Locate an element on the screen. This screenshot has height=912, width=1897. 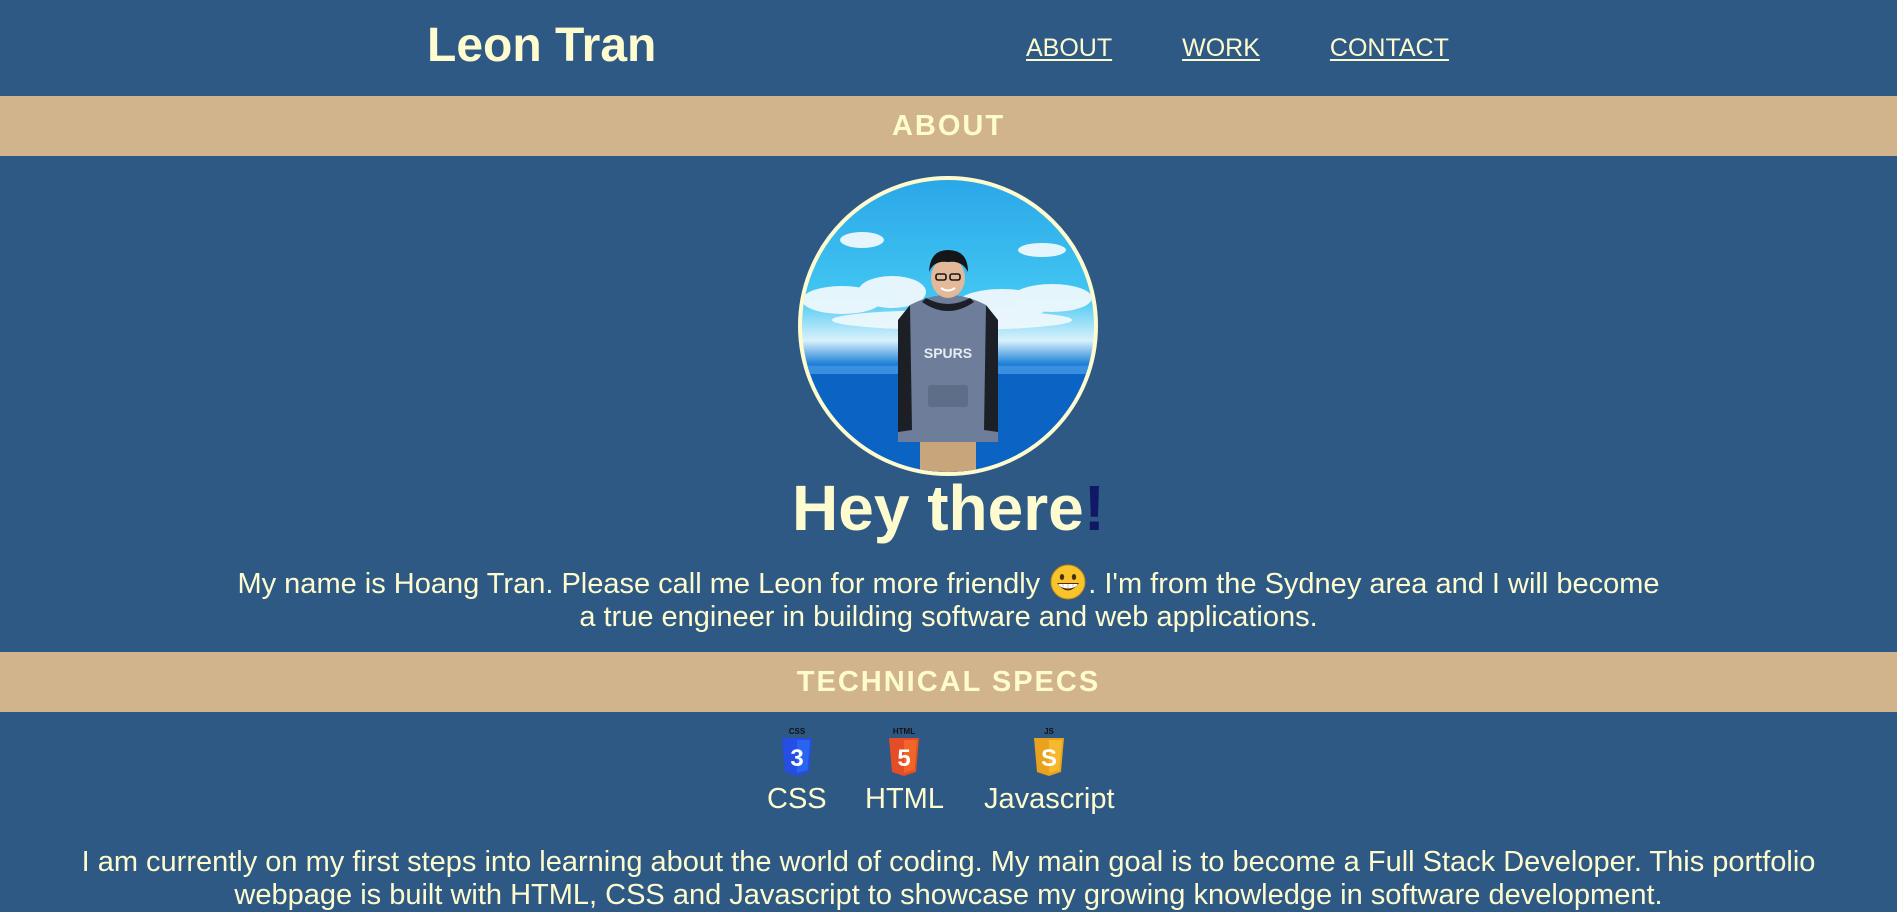
tech-item-css: CSS 3 CSS is located at coordinates (797, 771).